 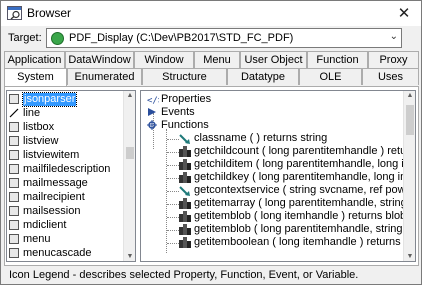 What do you see at coordinates (14, 13) in the screenshot?
I see `browser-icon` at bounding box center [14, 13].